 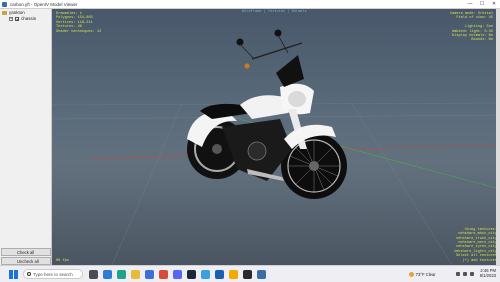 I want to click on wifi-icon, so click(x=464, y=274).